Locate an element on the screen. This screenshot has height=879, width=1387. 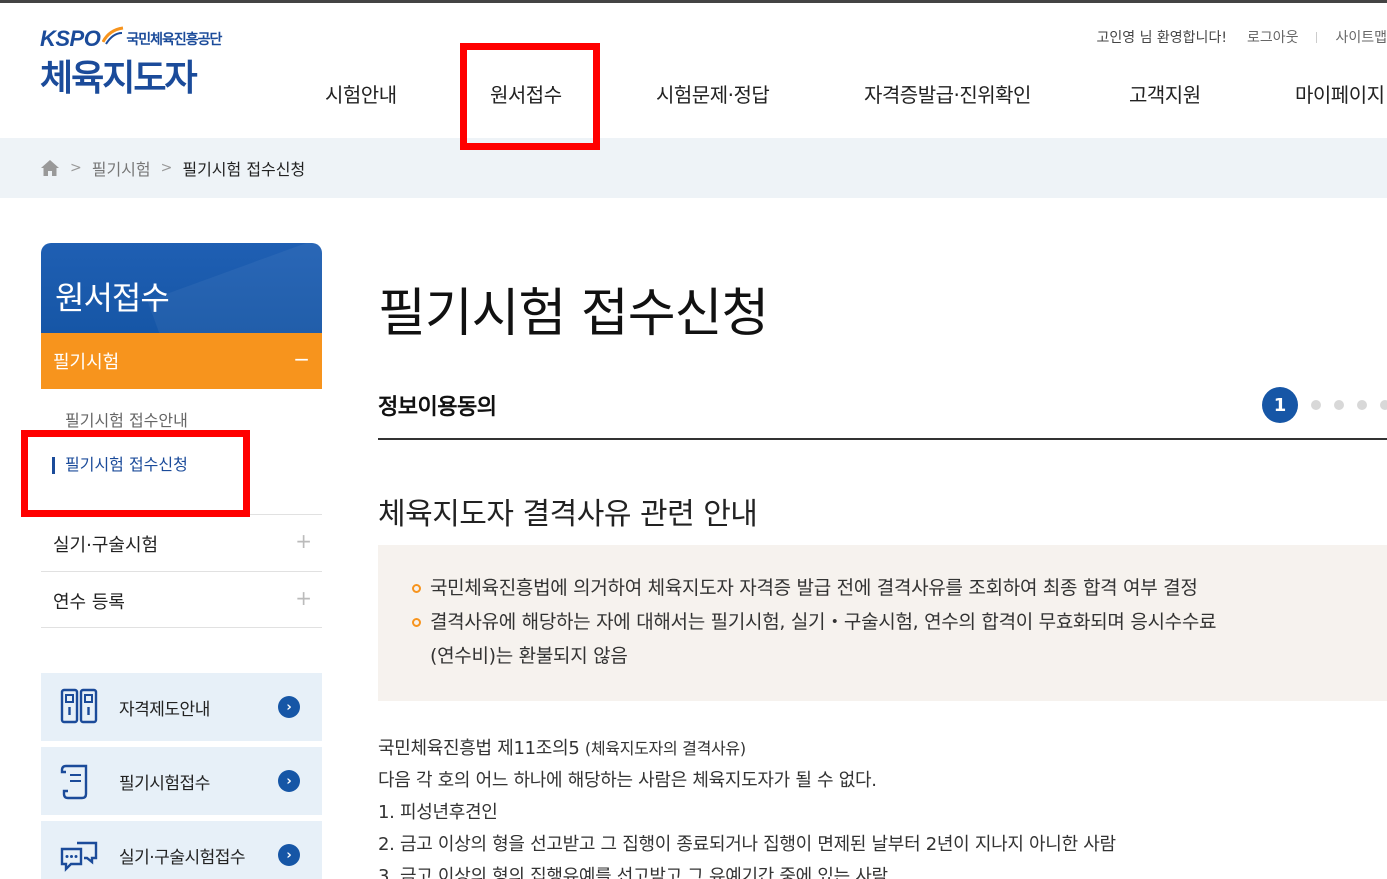
current-step-badge: 1 is located at coordinates (1280, 405).